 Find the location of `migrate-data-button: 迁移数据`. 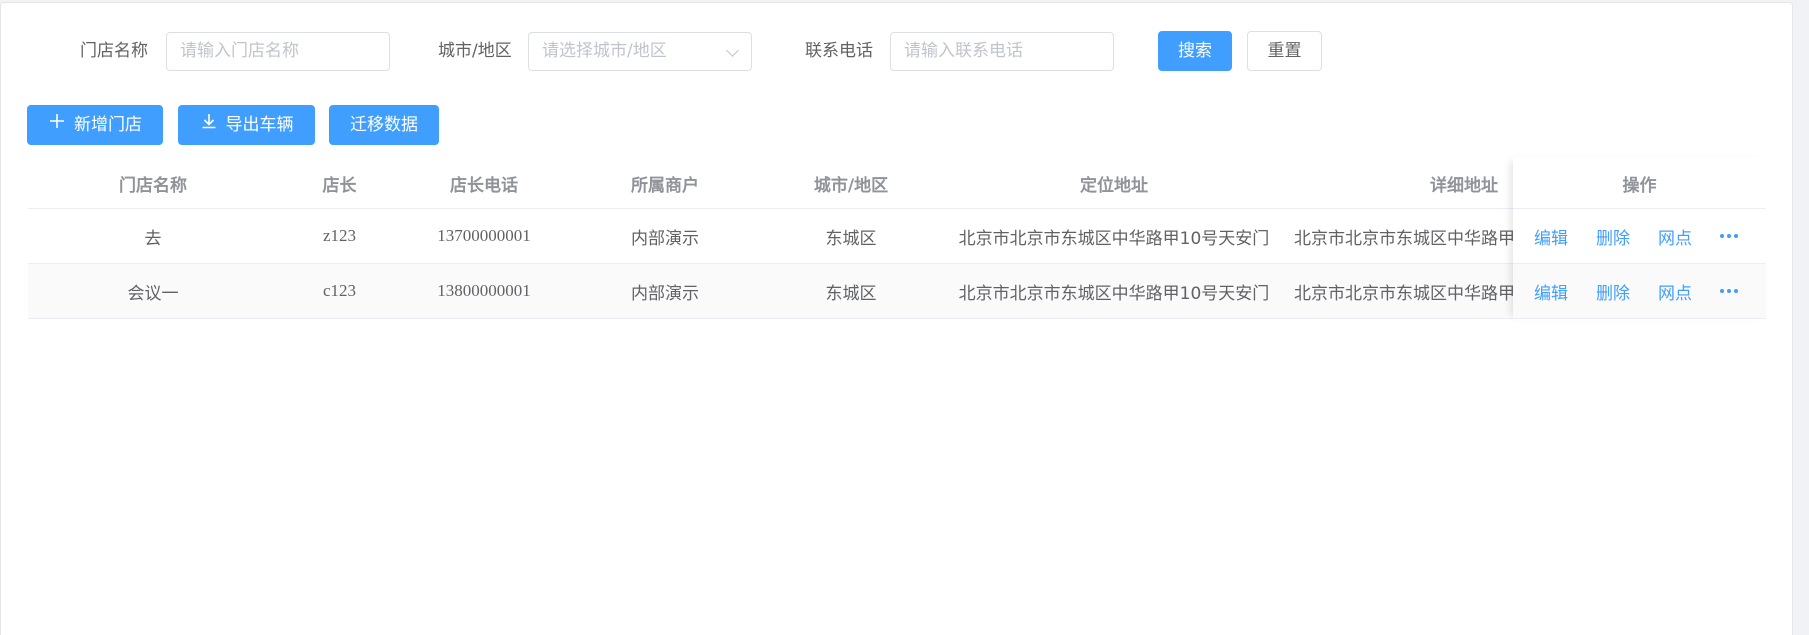

migrate-data-button: 迁移数据 is located at coordinates (384, 125).